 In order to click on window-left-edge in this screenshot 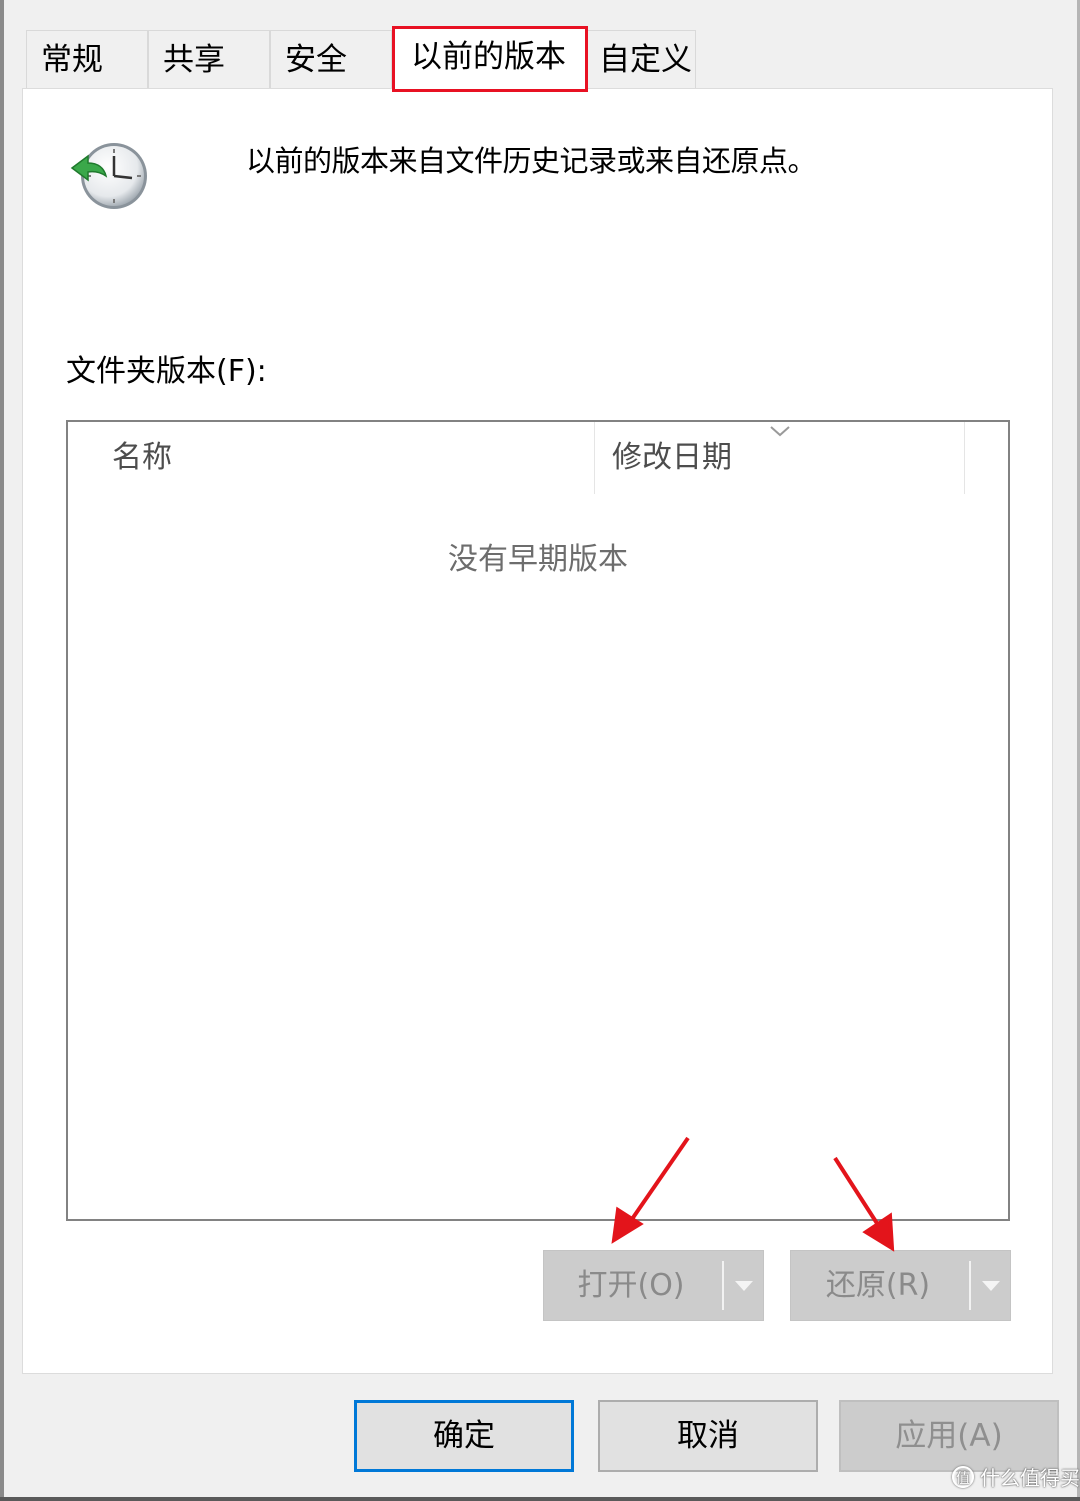, I will do `click(2, 750)`.